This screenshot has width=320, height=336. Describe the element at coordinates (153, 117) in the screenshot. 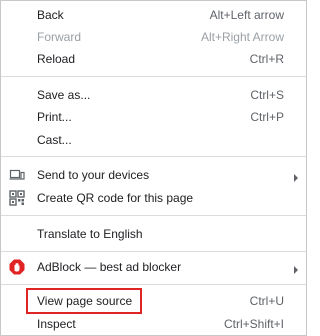

I see `menu-item-print: Print... Ctrl+P` at that location.